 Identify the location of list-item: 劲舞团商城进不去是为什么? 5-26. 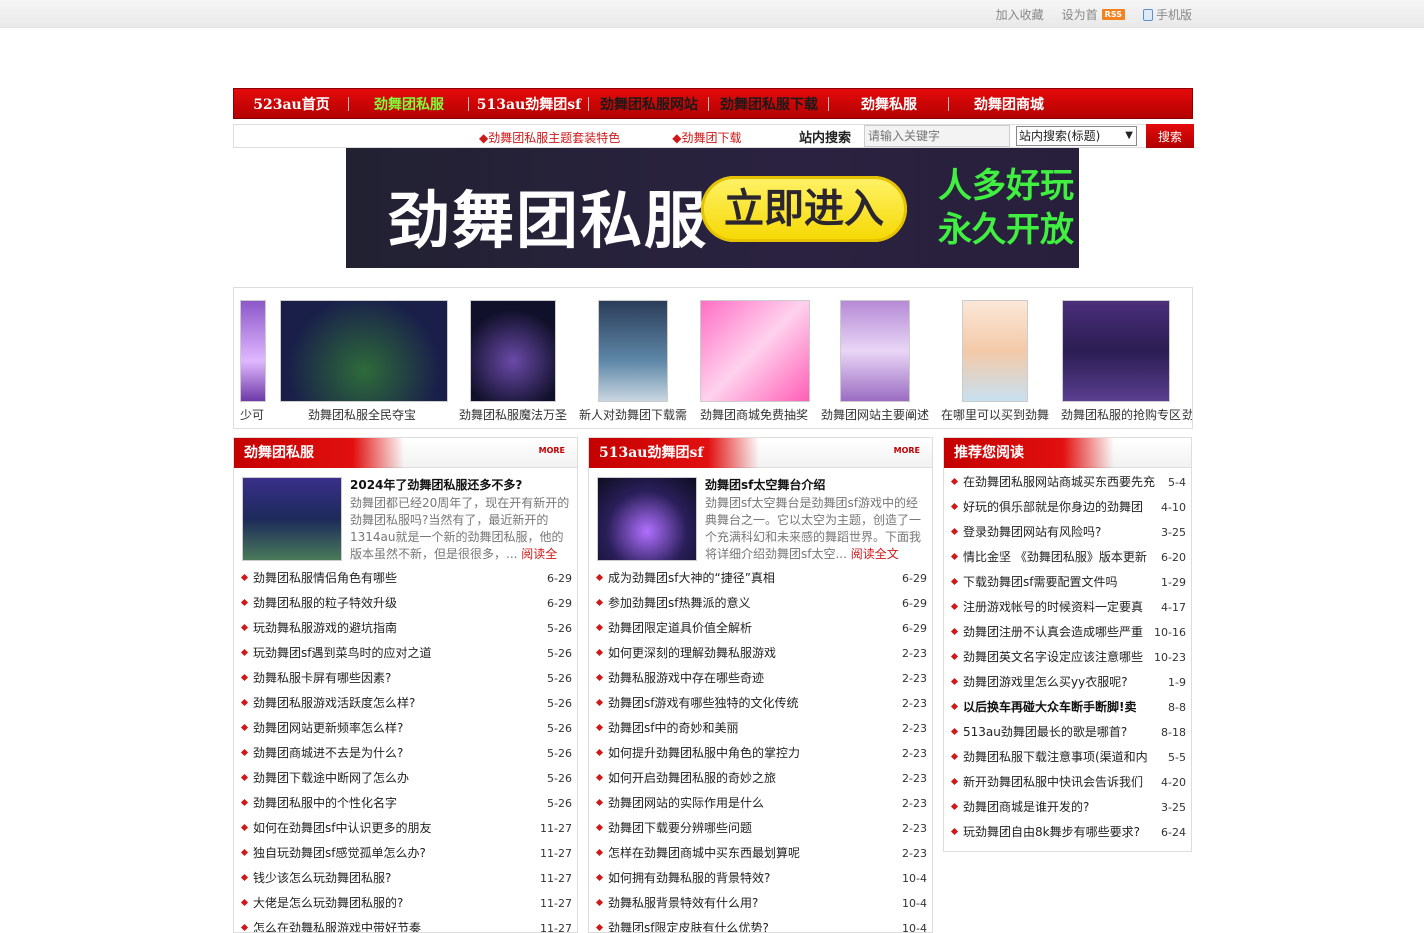
(405, 753).